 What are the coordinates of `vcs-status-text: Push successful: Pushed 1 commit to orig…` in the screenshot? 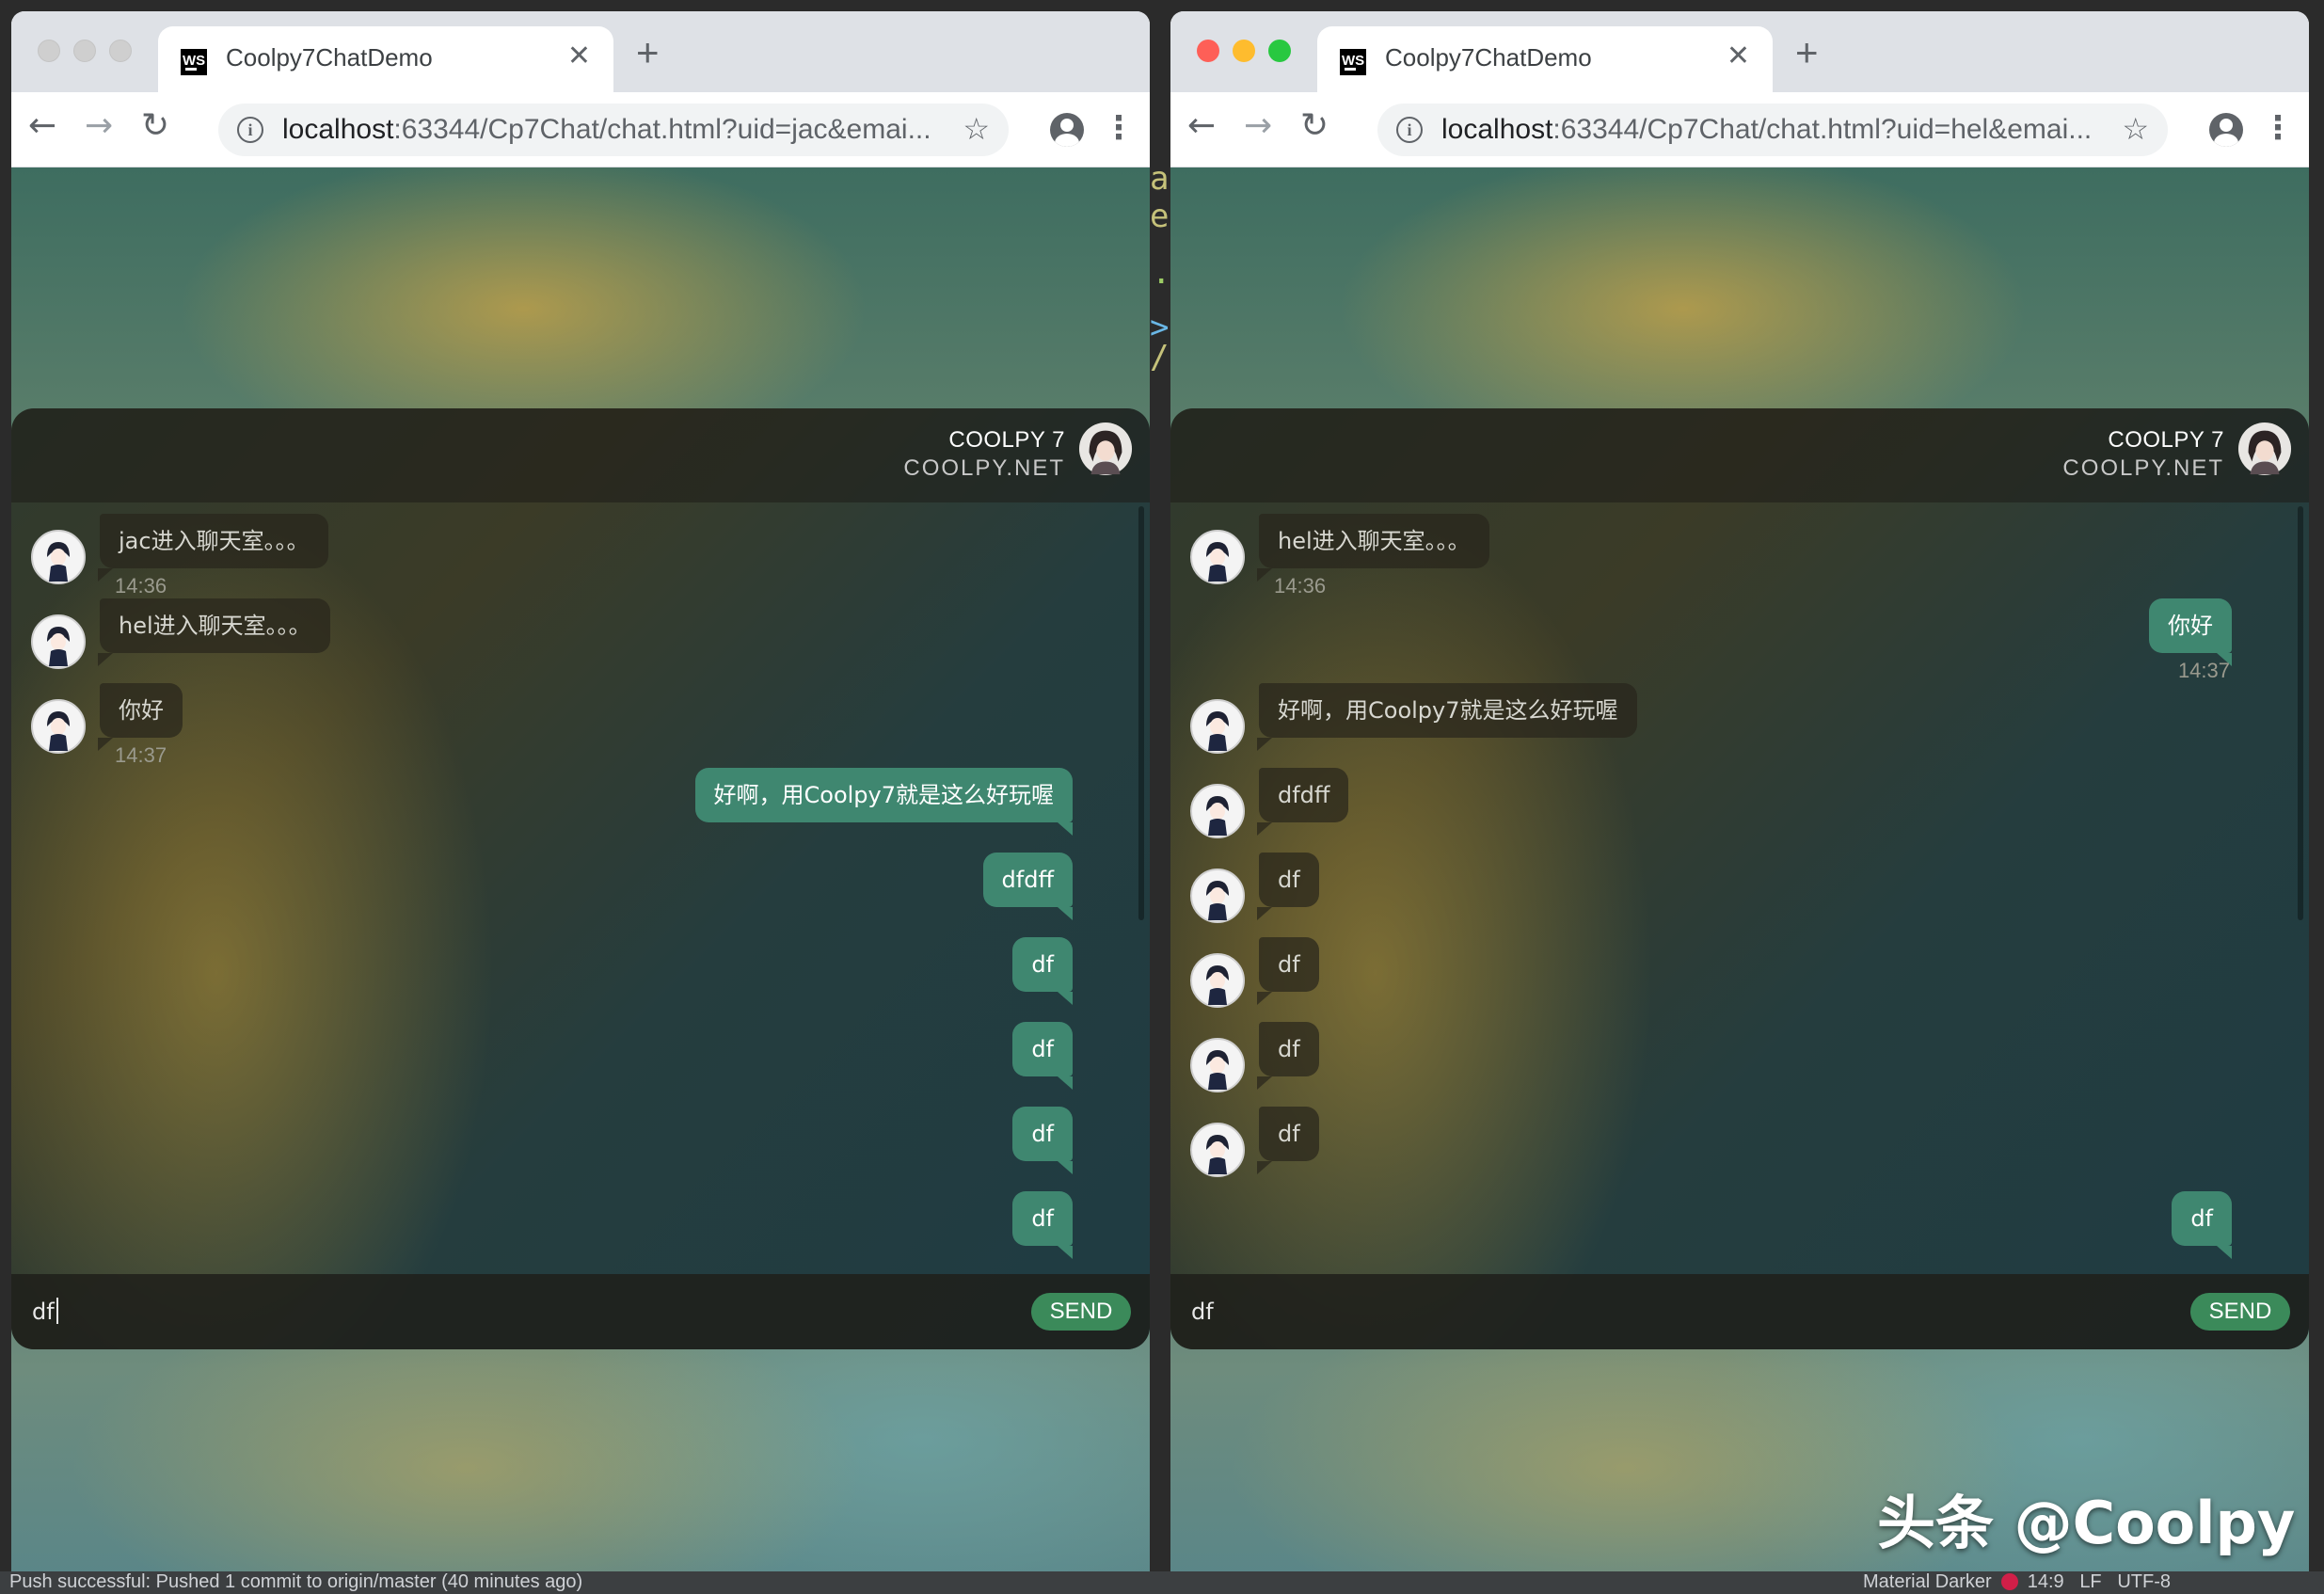 It's located at (296, 1581).